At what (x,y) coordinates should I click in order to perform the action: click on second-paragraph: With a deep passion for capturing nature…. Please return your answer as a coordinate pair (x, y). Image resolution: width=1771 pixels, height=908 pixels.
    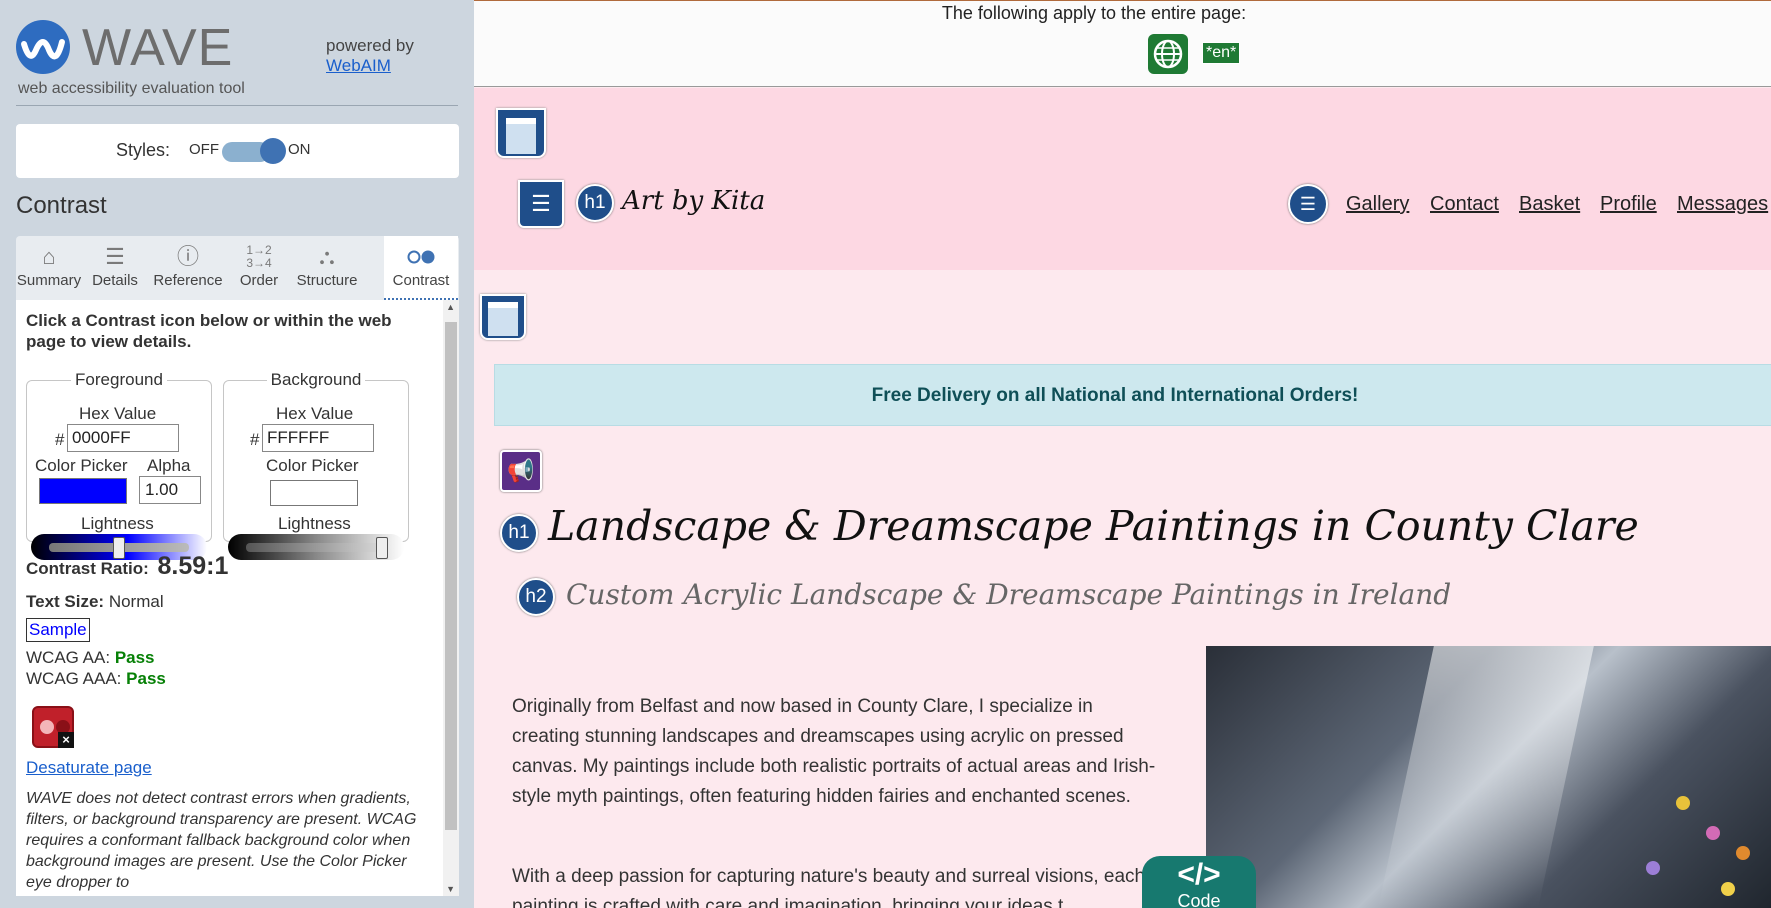
    Looking at the image, I should click on (829, 887).